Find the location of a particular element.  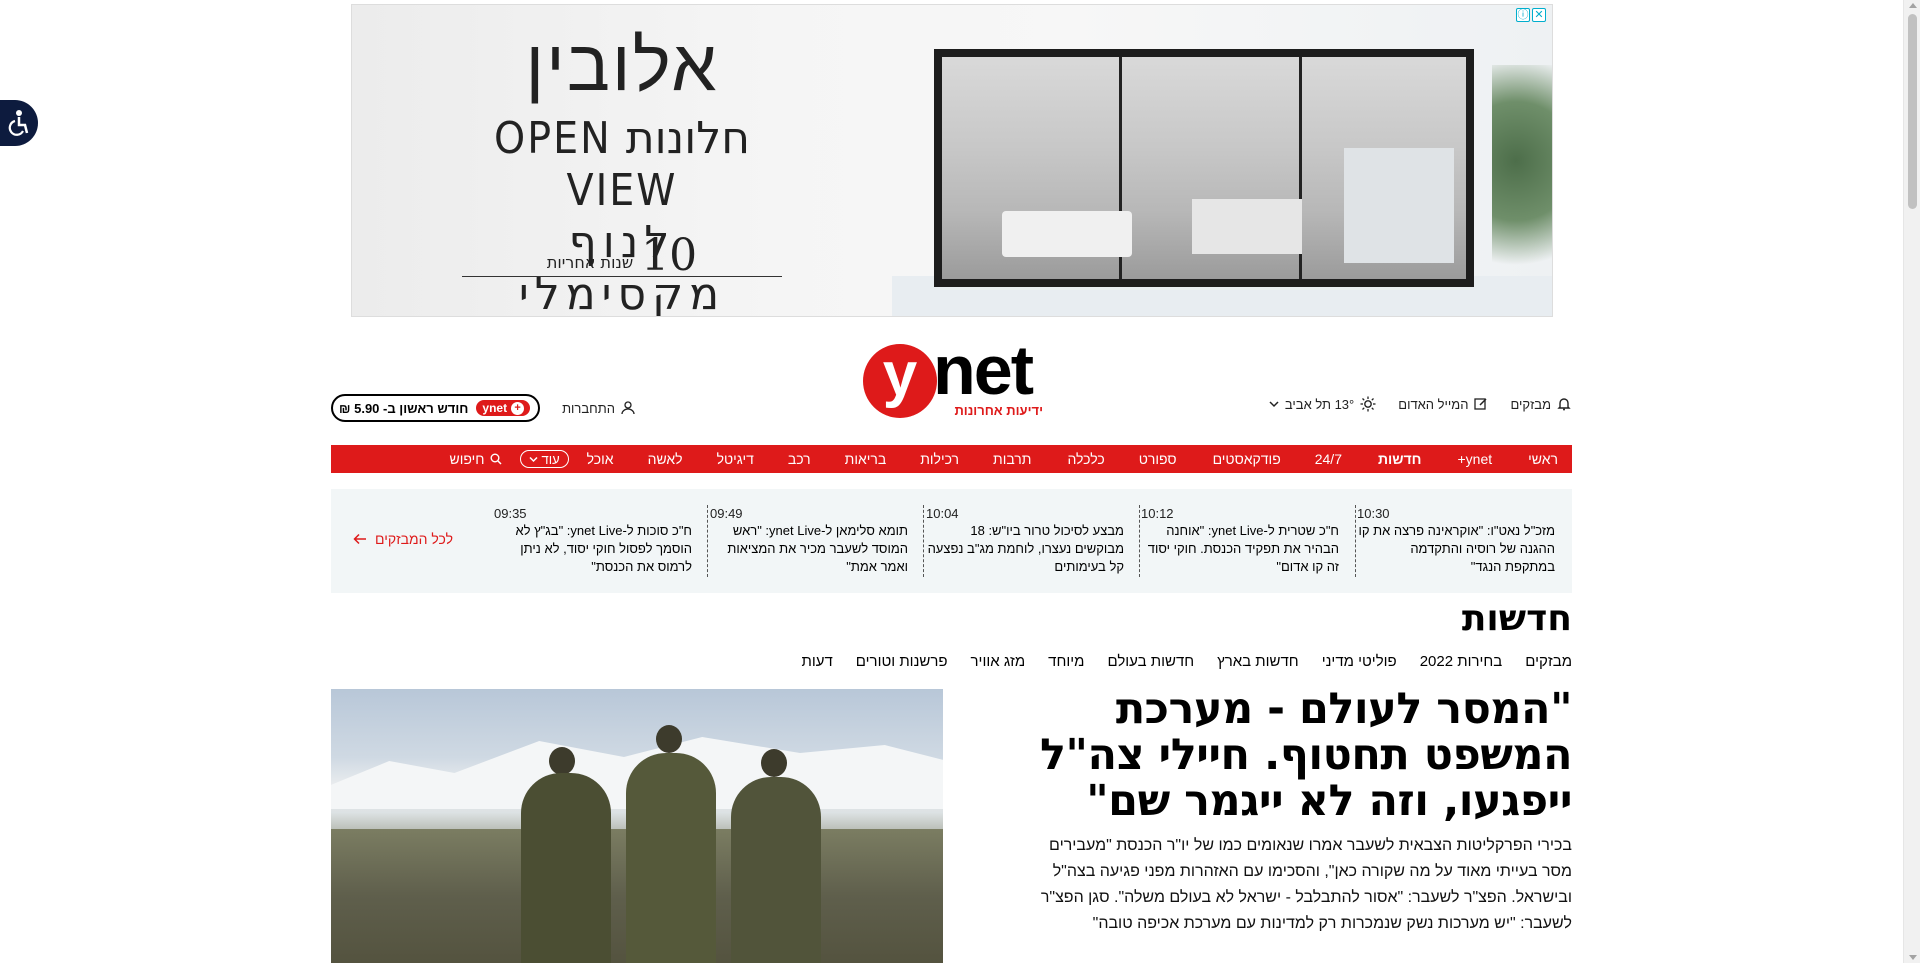

accessibility-icon is located at coordinates (18, 123).